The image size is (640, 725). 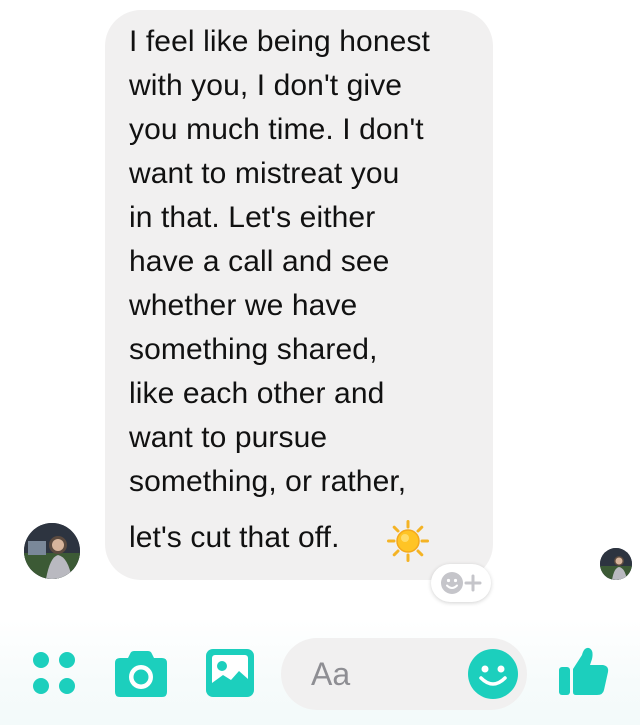 I want to click on message-input-placeholder: Aa, so click(x=331, y=674).